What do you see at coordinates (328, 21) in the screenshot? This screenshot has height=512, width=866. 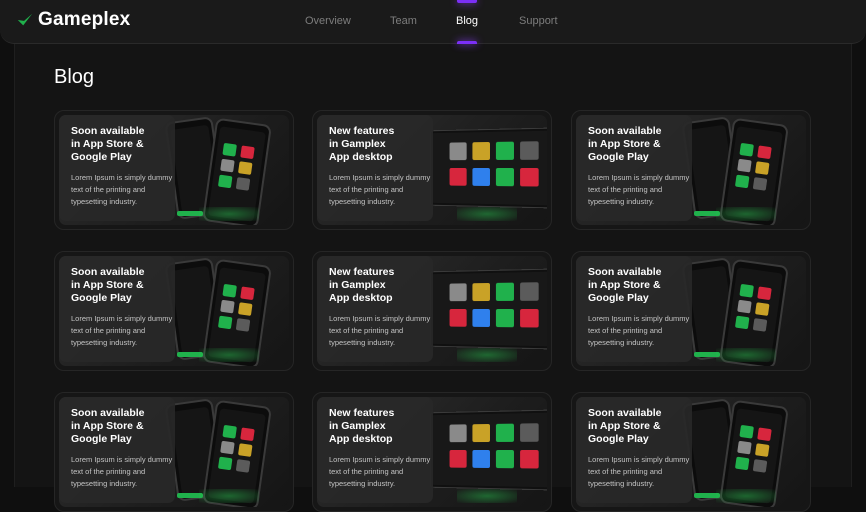 I see `nav-overview: Overview` at bounding box center [328, 21].